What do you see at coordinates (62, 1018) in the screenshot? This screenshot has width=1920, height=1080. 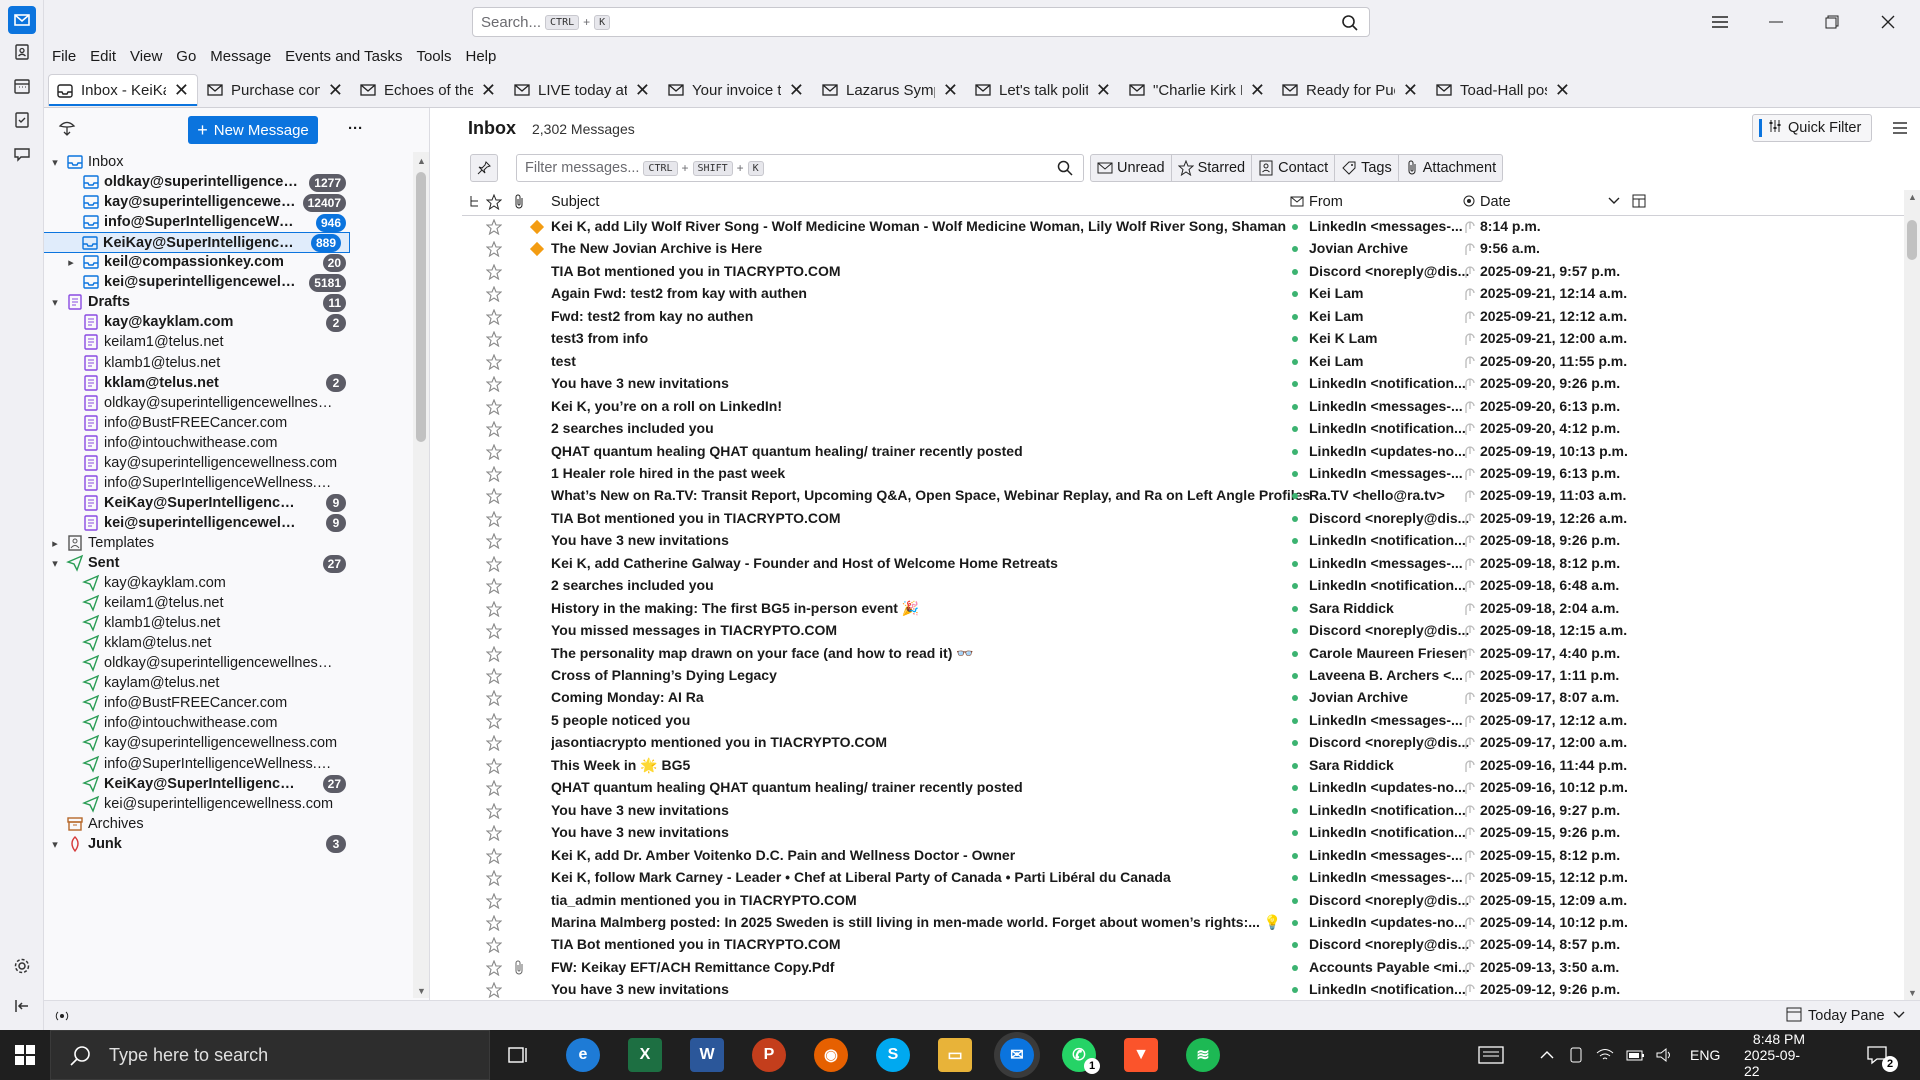 I see `online-status-icon` at bounding box center [62, 1018].